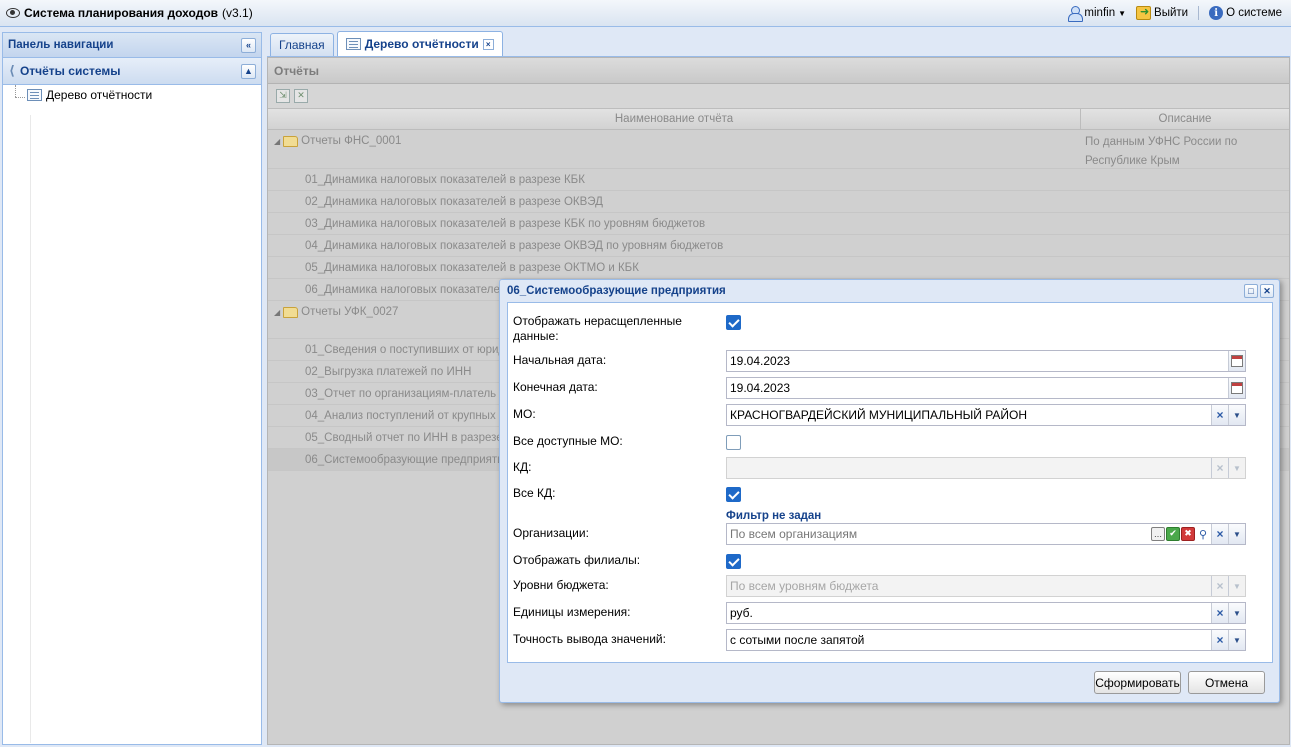 This screenshot has height=747, width=1291. What do you see at coordinates (522, 467) in the screenshot?
I see `kd-label: КД:` at bounding box center [522, 467].